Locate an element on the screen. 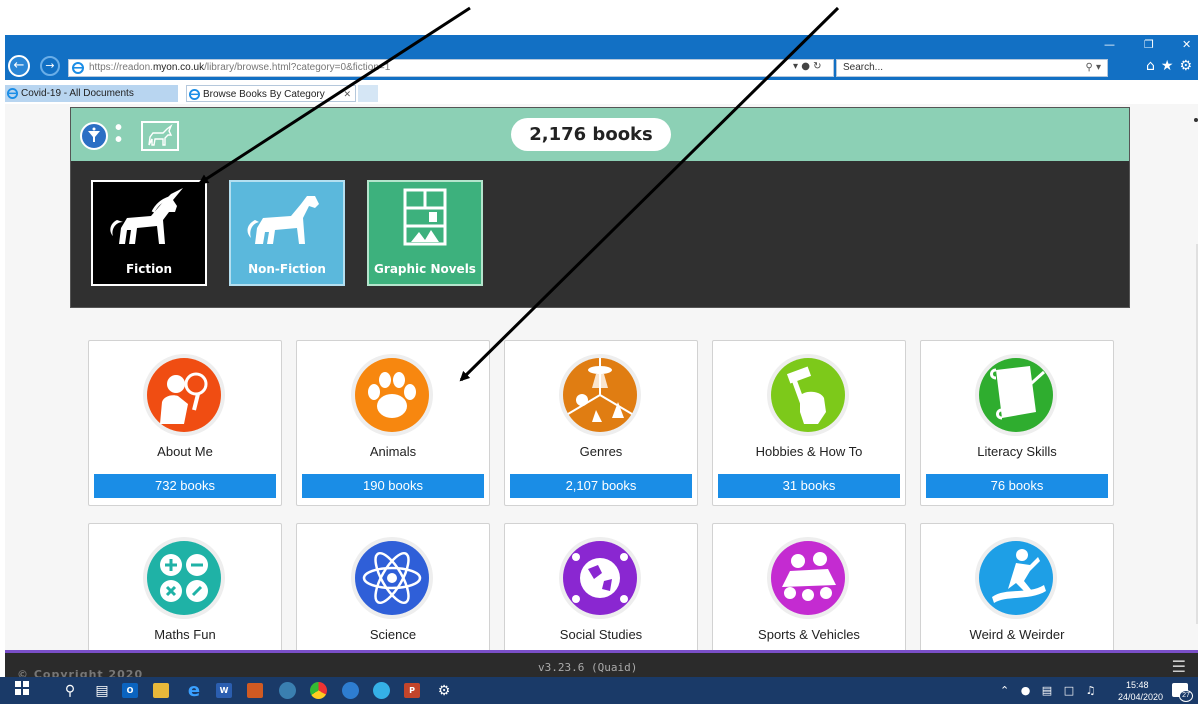 The height and width of the screenshot is (704, 1198). topic-label: Genres is located at coordinates (601, 451).